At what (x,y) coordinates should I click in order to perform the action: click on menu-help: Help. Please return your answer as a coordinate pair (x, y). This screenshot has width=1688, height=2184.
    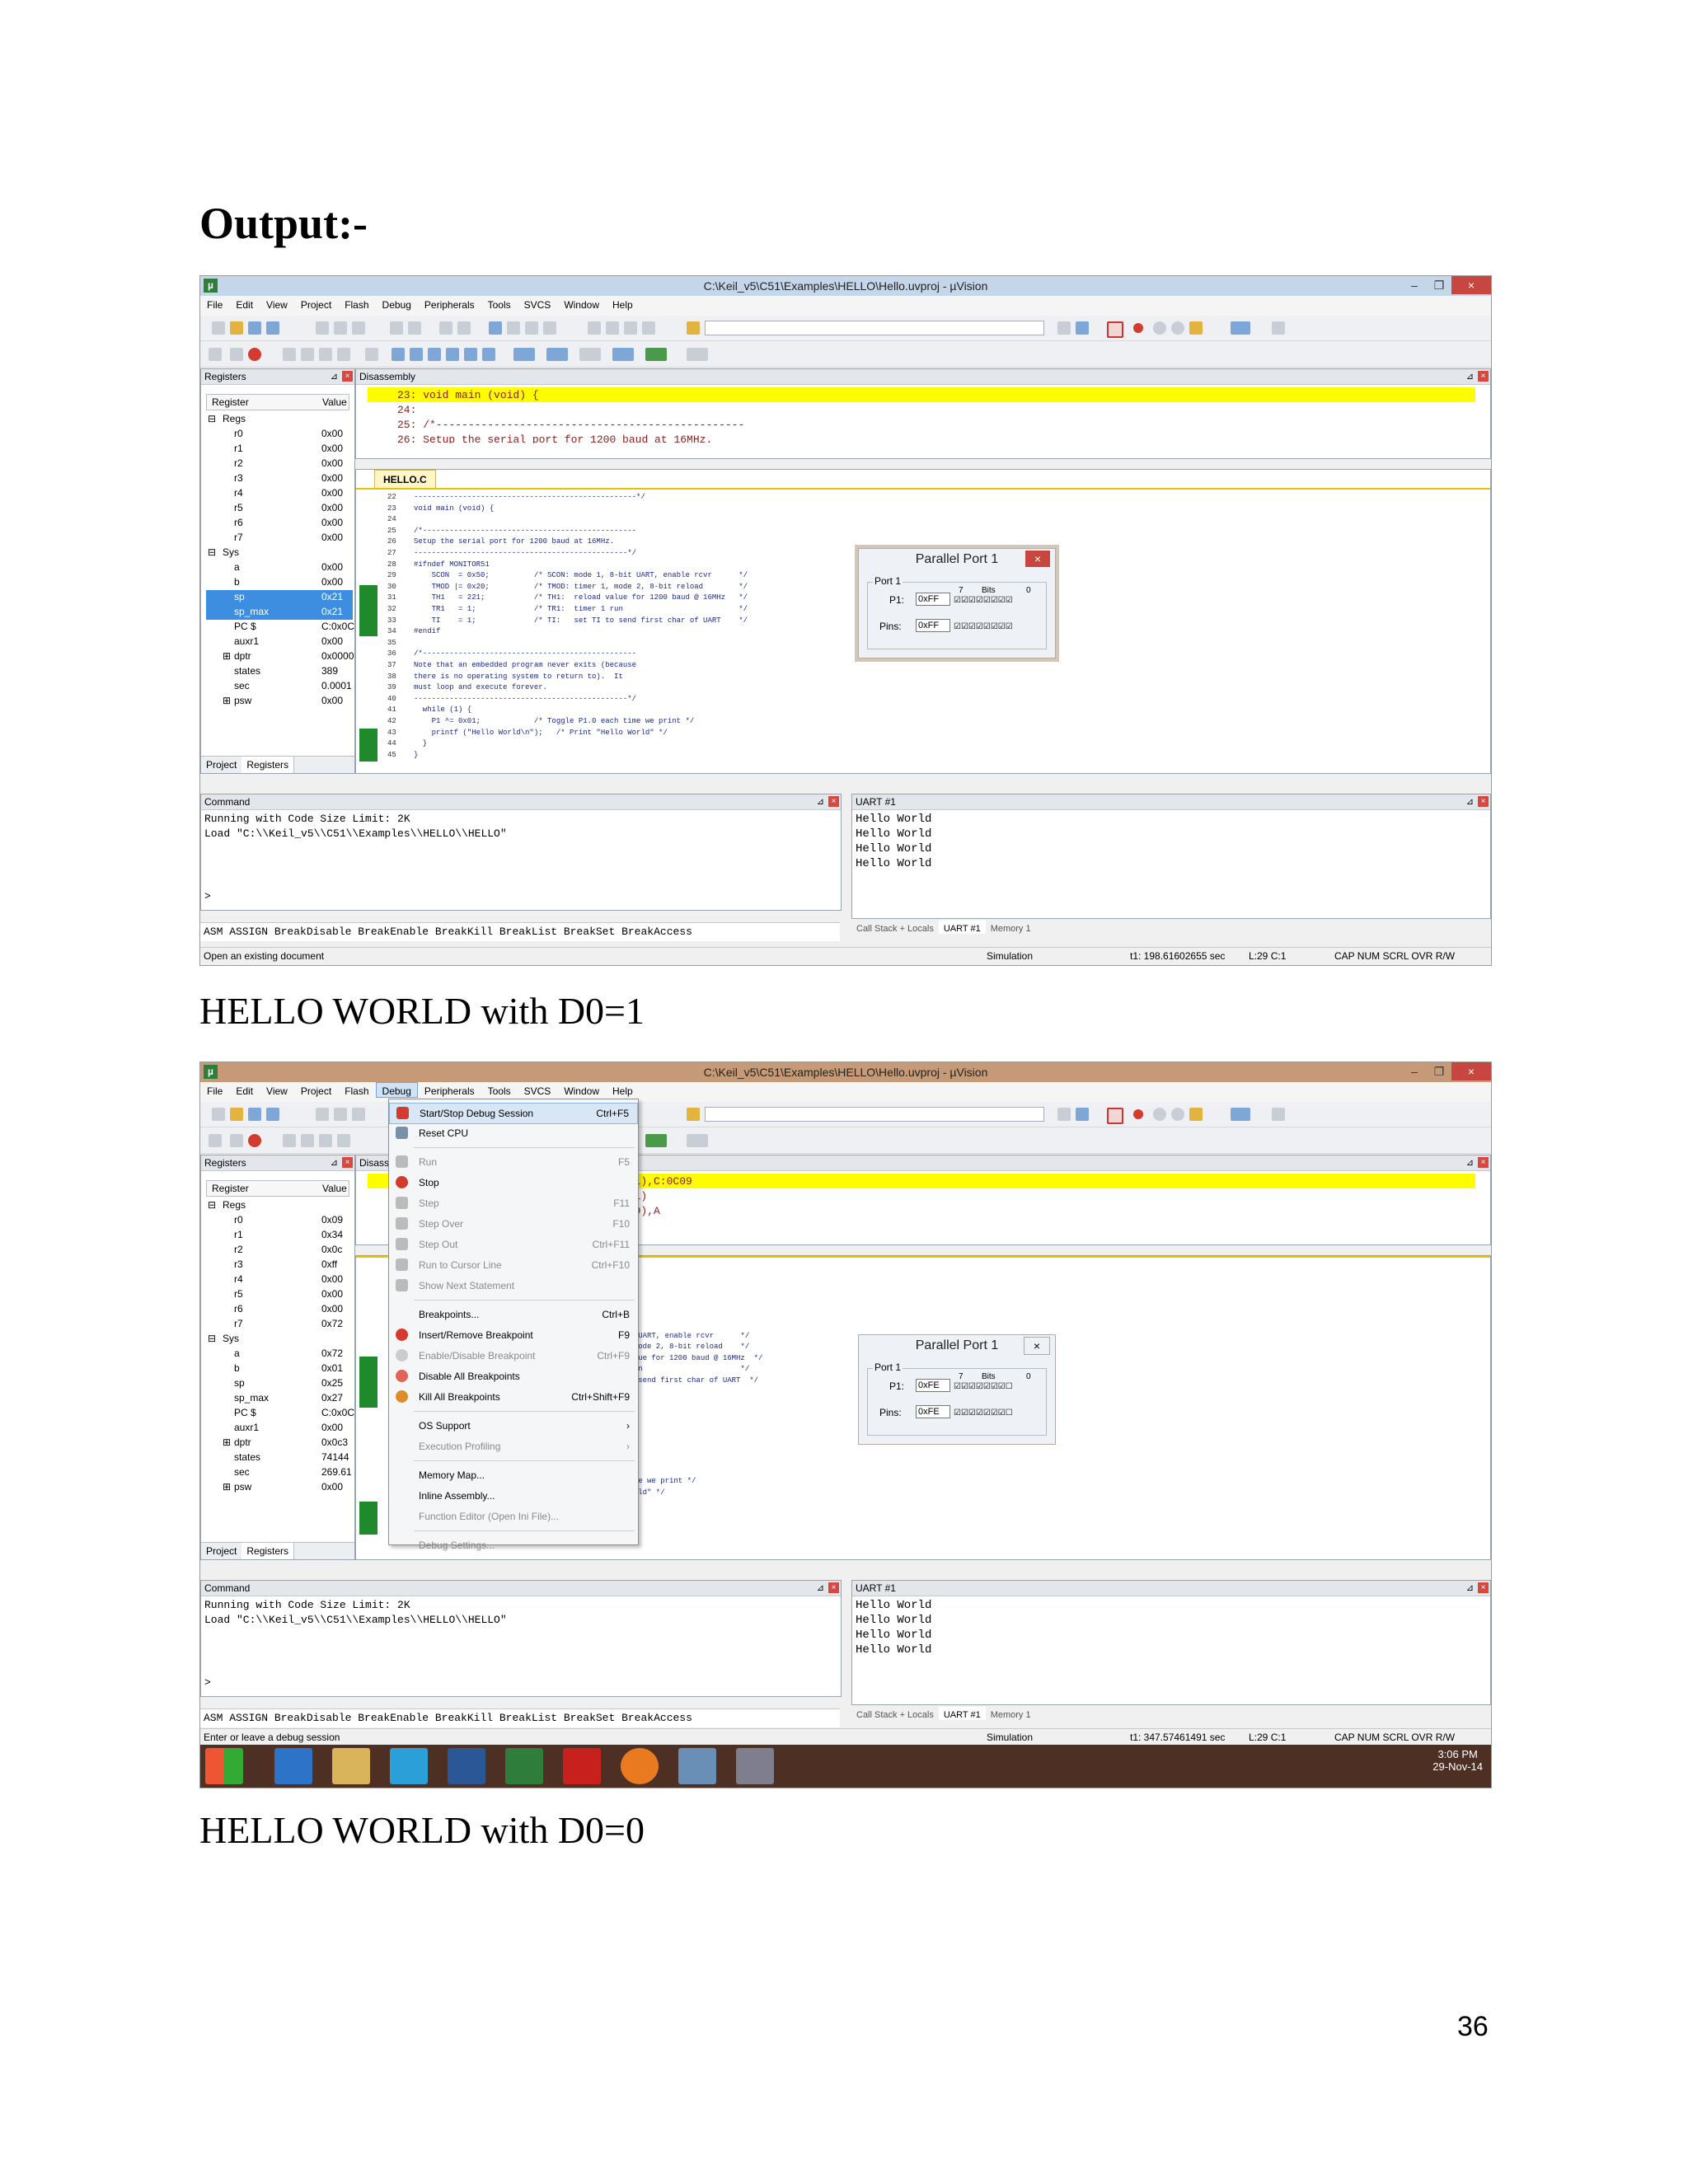
    Looking at the image, I should click on (623, 1089).